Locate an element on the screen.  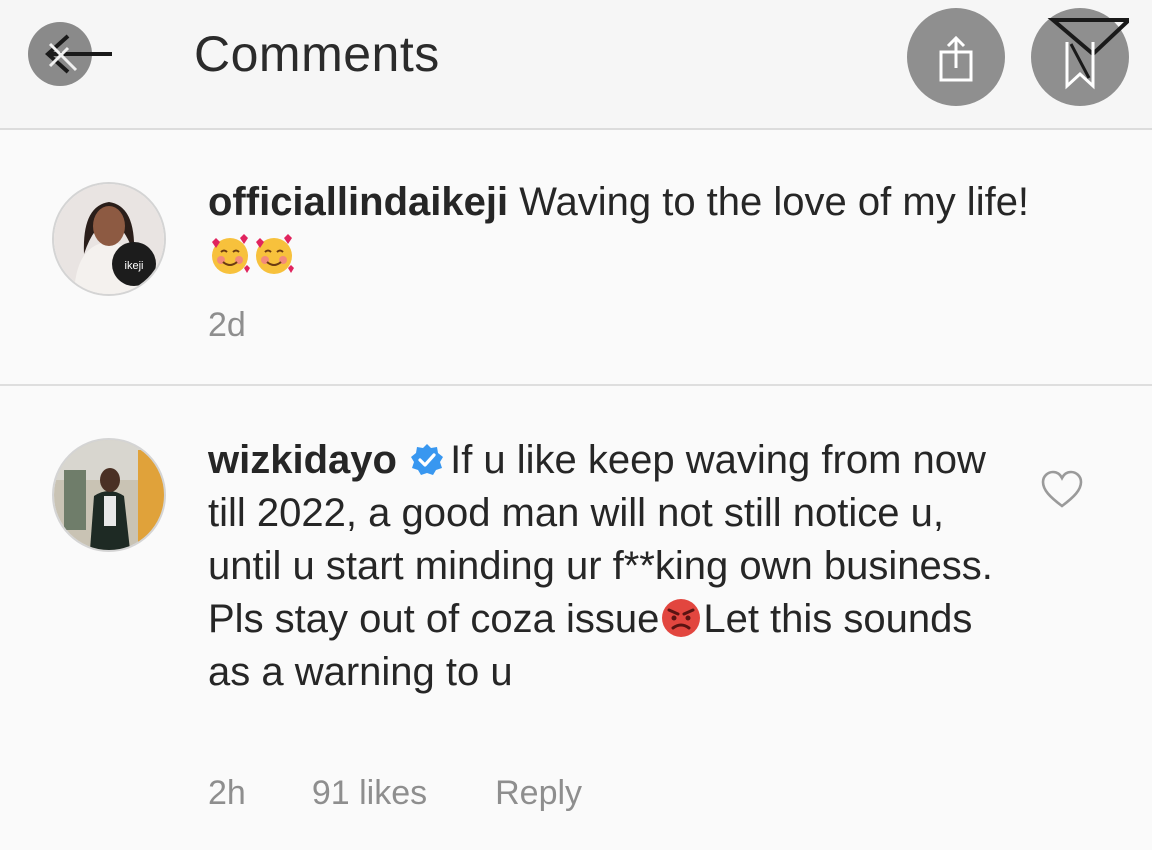
share-icon is located at coordinates (956, 58).